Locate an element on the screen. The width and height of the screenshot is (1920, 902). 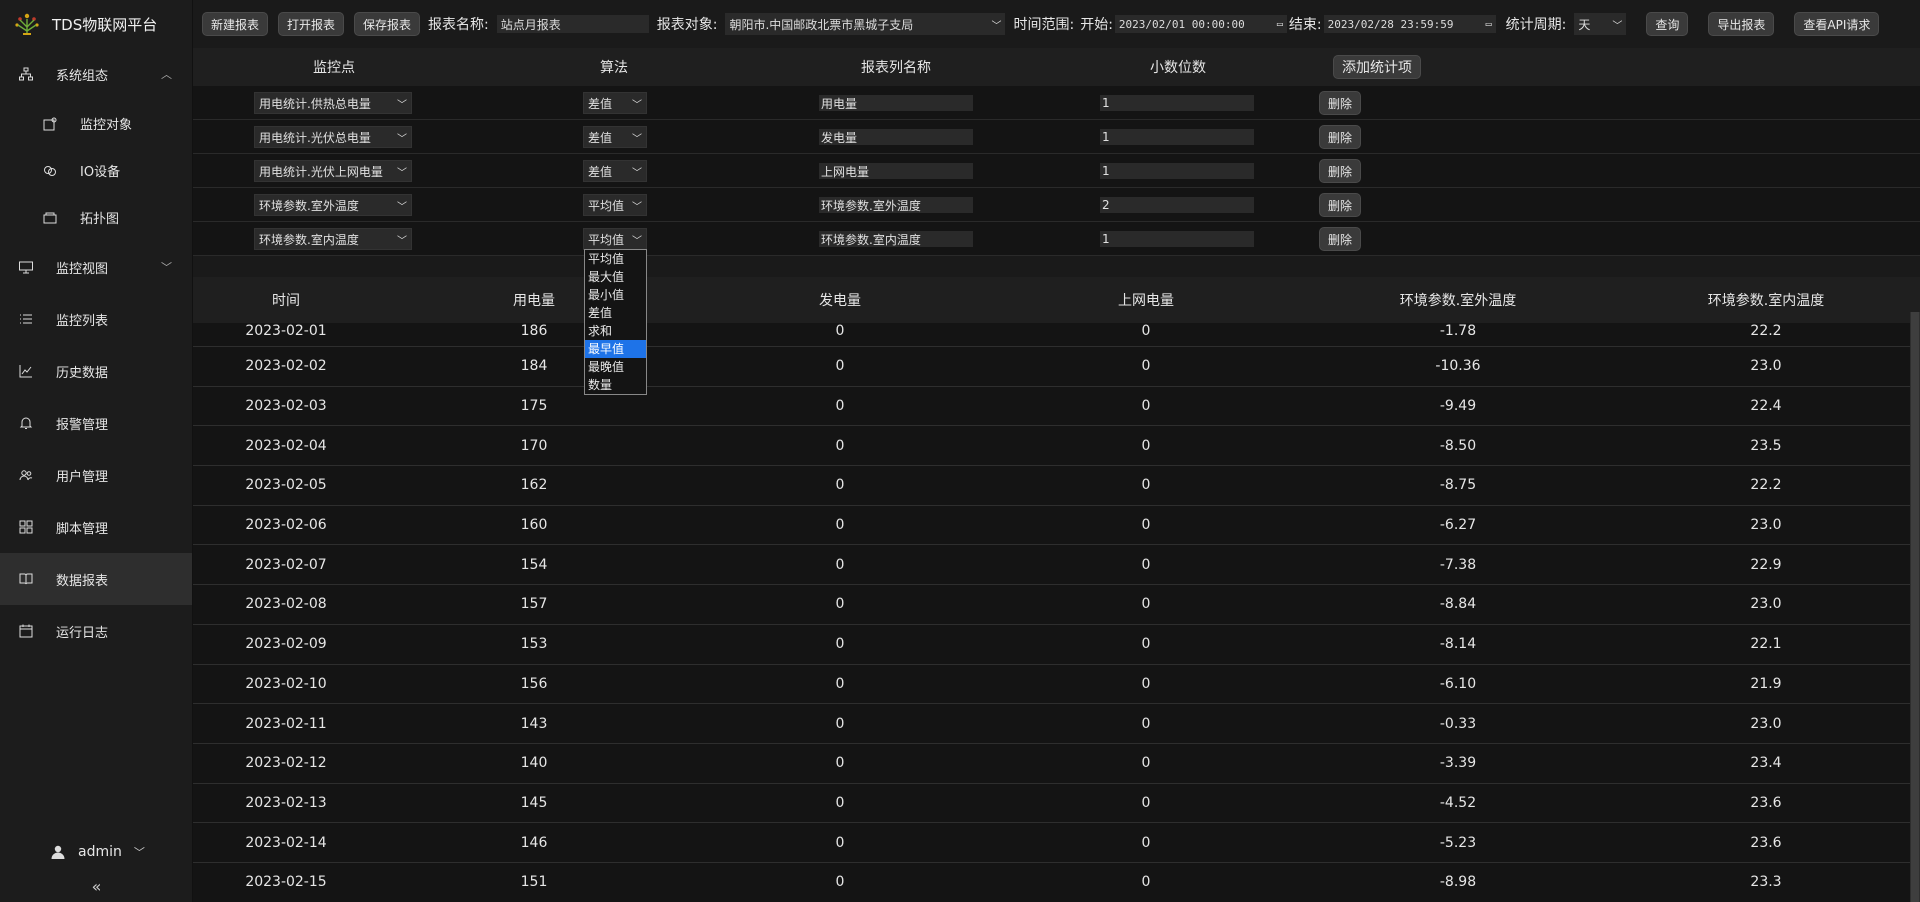
table-cell: 156 is located at coordinates (534, 683).